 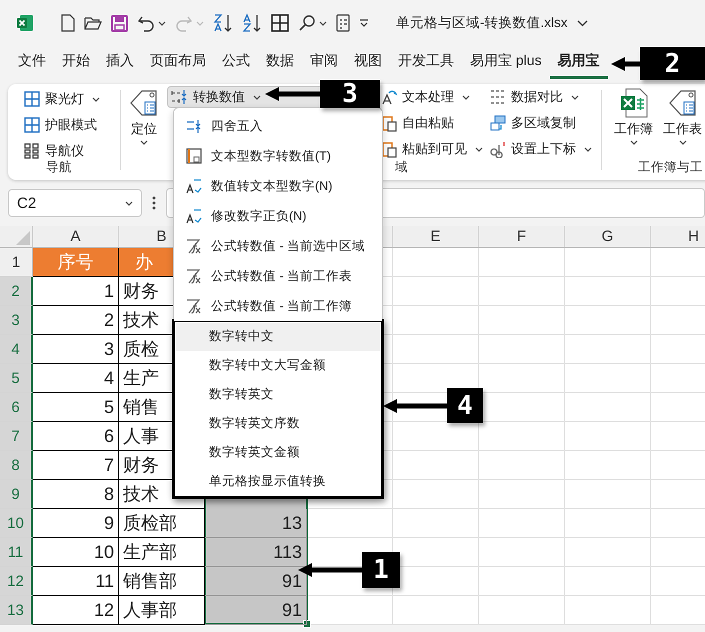 I want to click on chevron-down-icon, so click(x=582, y=23).